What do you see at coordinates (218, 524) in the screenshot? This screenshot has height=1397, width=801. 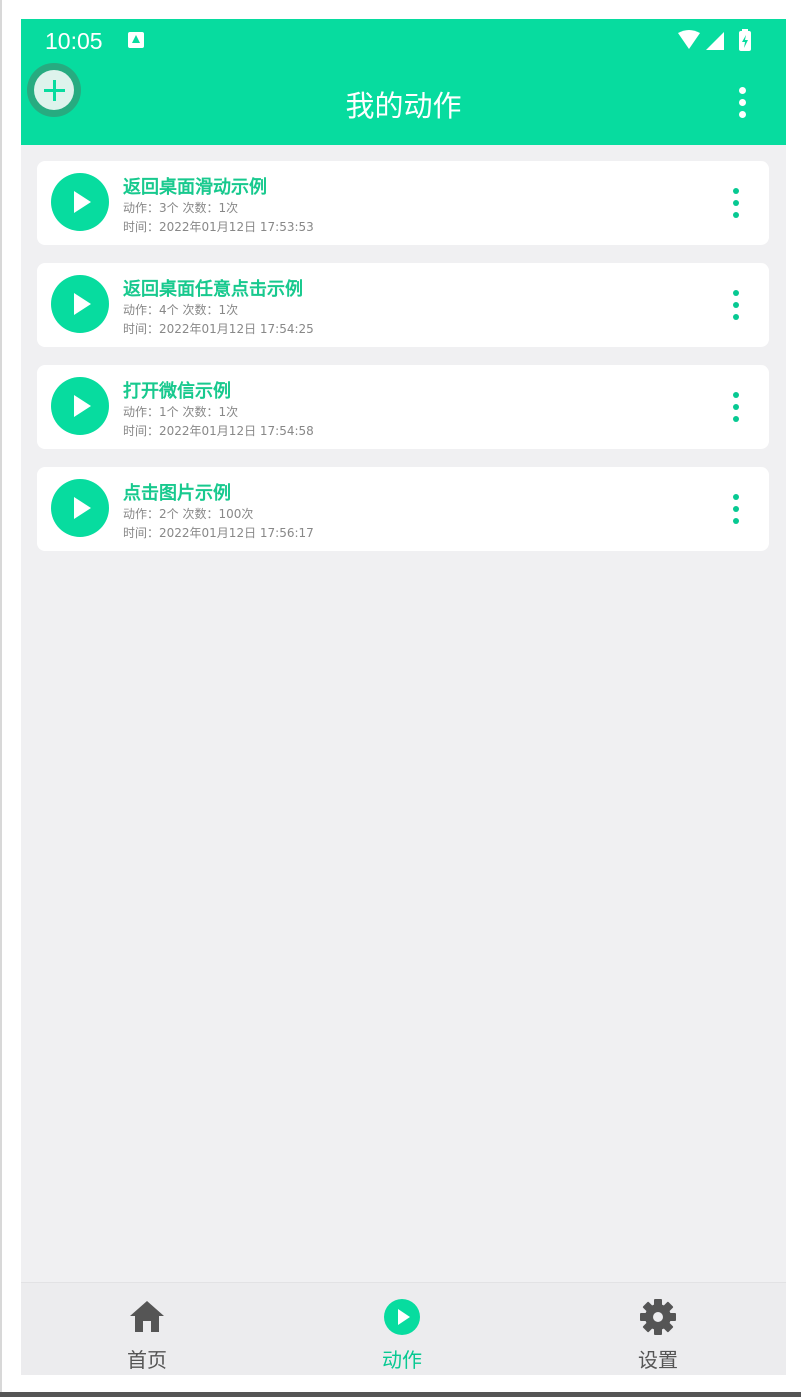 I see `action-meta: 动作：2个 次数：100次 时间：2022年01月12日 17:56:17` at bounding box center [218, 524].